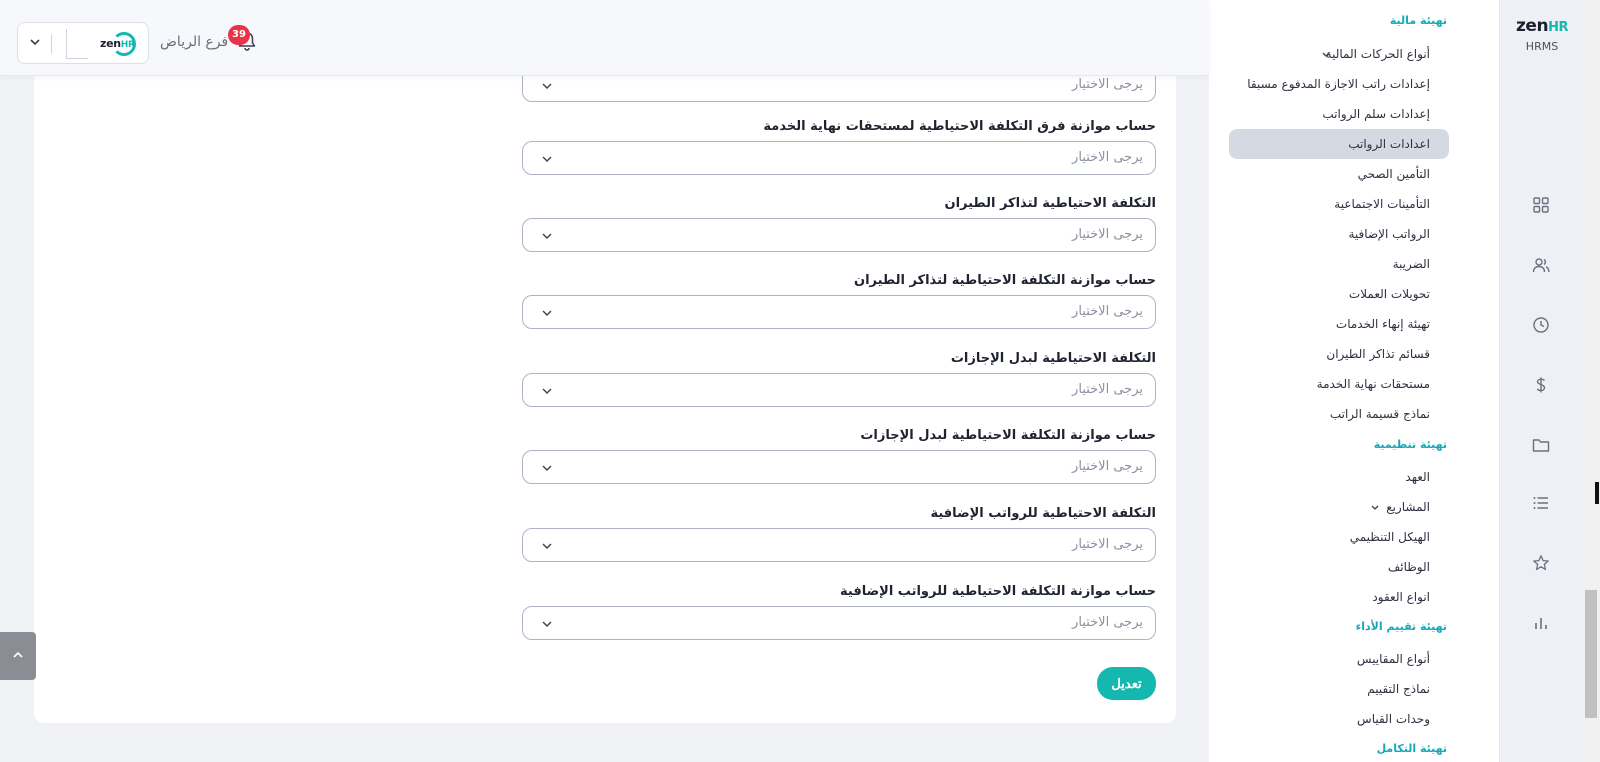 This screenshot has width=1600, height=762. What do you see at coordinates (51, 44) in the screenshot?
I see `divider` at bounding box center [51, 44].